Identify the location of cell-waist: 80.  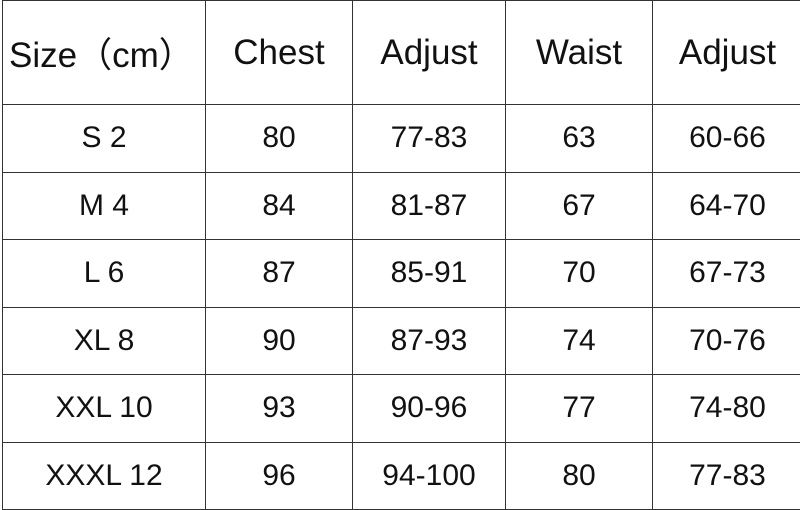
(579, 475).